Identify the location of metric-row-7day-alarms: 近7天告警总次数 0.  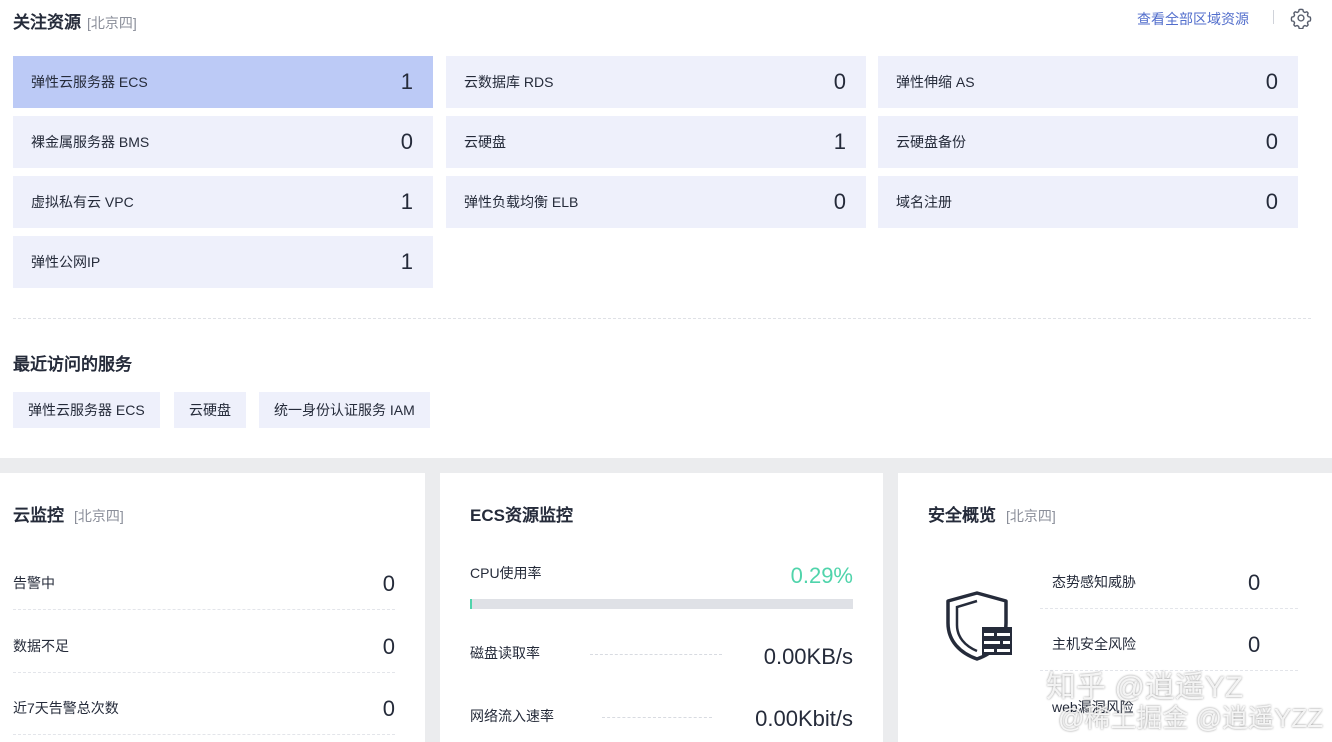
(204, 704).